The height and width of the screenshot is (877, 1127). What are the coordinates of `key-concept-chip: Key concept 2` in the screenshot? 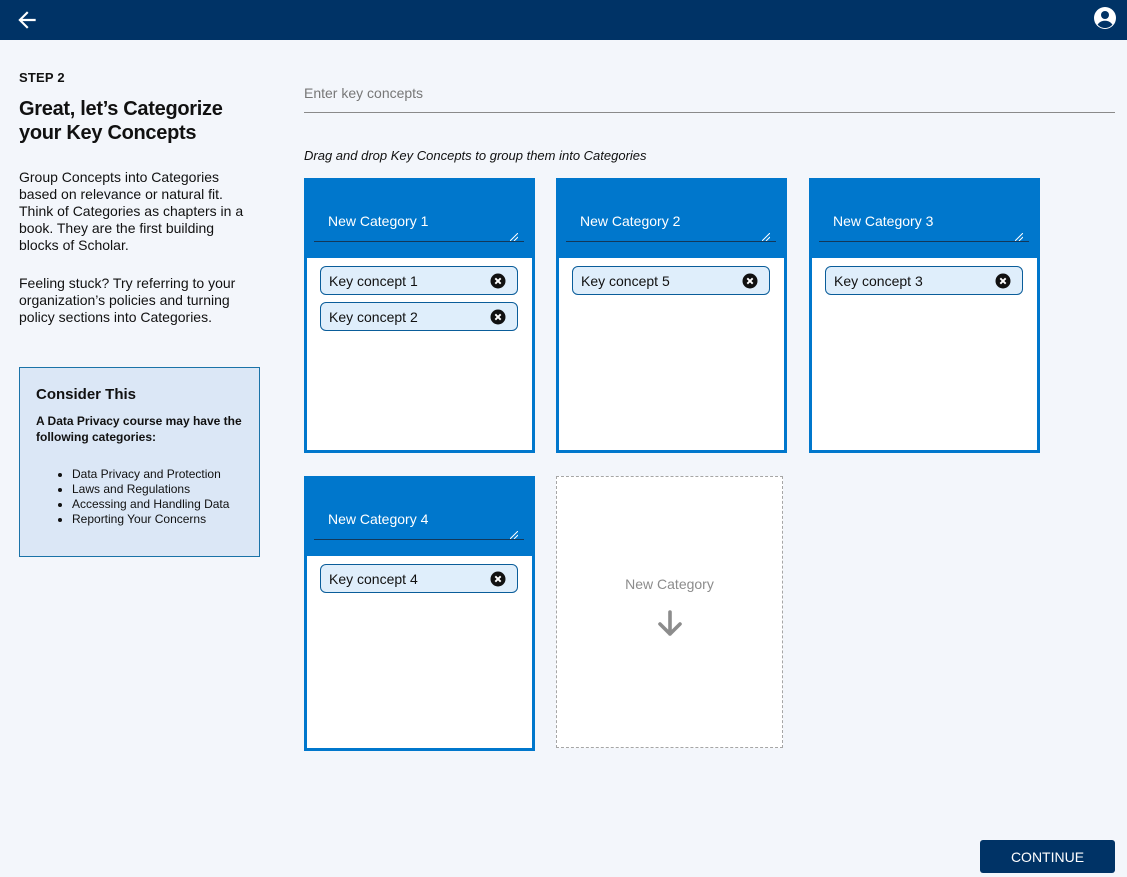 It's located at (419, 316).